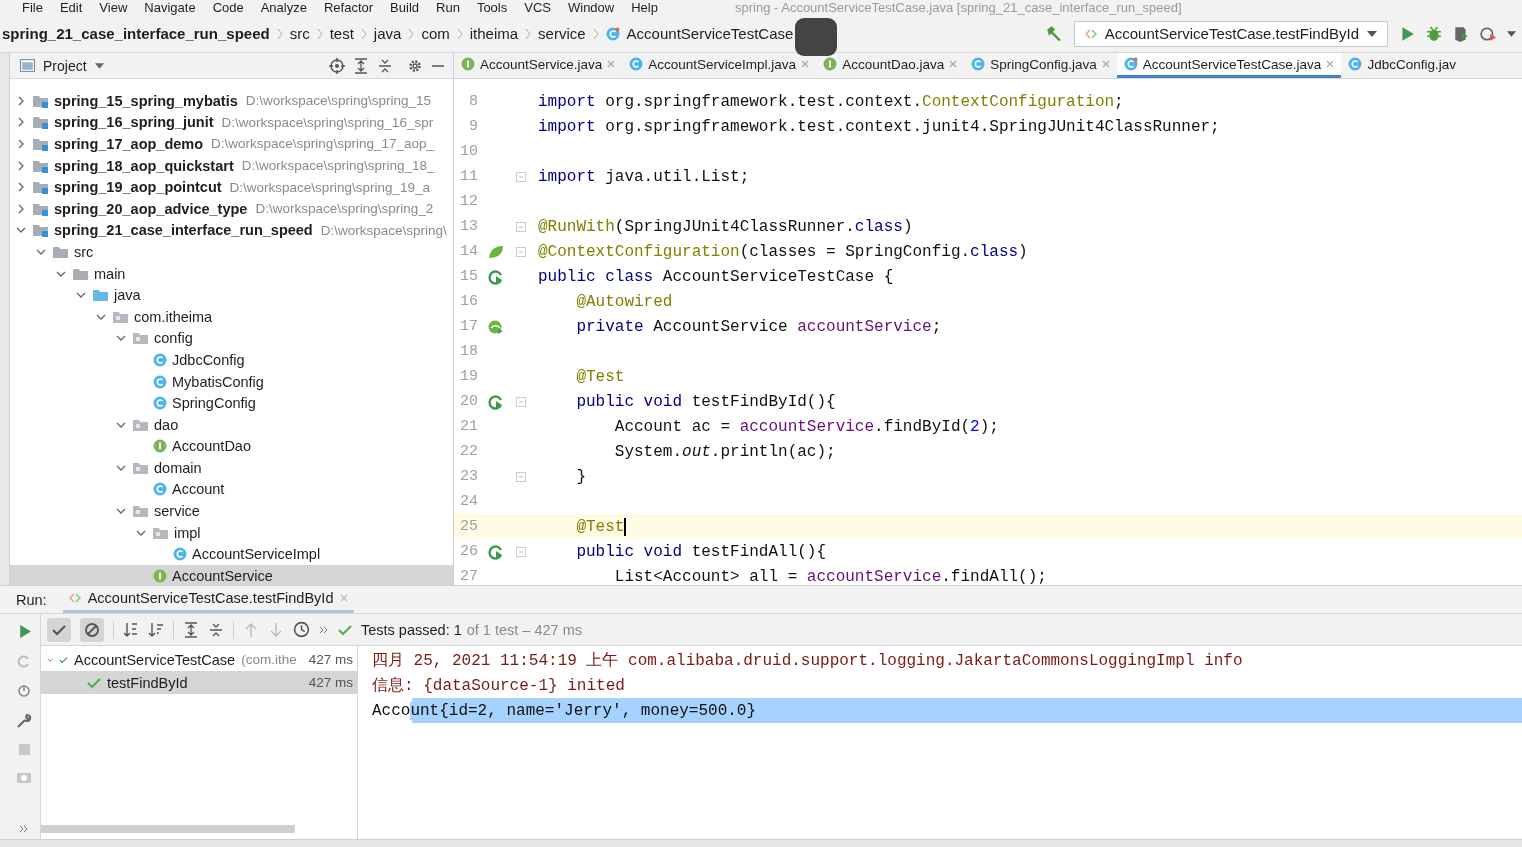 This screenshot has width=1522, height=847. What do you see at coordinates (448, 7) in the screenshot?
I see `menu-item: Run` at bounding box center [448, 7].